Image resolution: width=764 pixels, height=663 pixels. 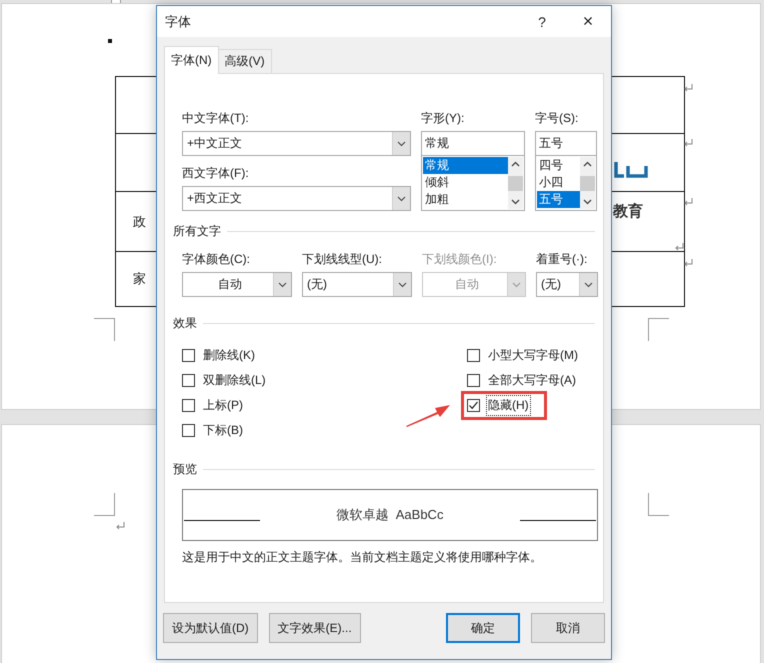 What do you see at coordinates (533, 355) in the screenshot?
I see `checkbox-label: 小型大写字母(M)` at bounding box center [533, 355].